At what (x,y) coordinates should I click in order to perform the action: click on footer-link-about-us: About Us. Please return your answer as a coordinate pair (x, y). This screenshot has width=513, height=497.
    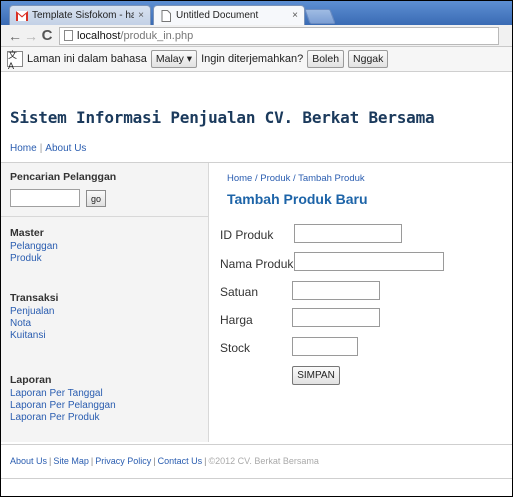
    Looking at the image, I should click on (28, 461).